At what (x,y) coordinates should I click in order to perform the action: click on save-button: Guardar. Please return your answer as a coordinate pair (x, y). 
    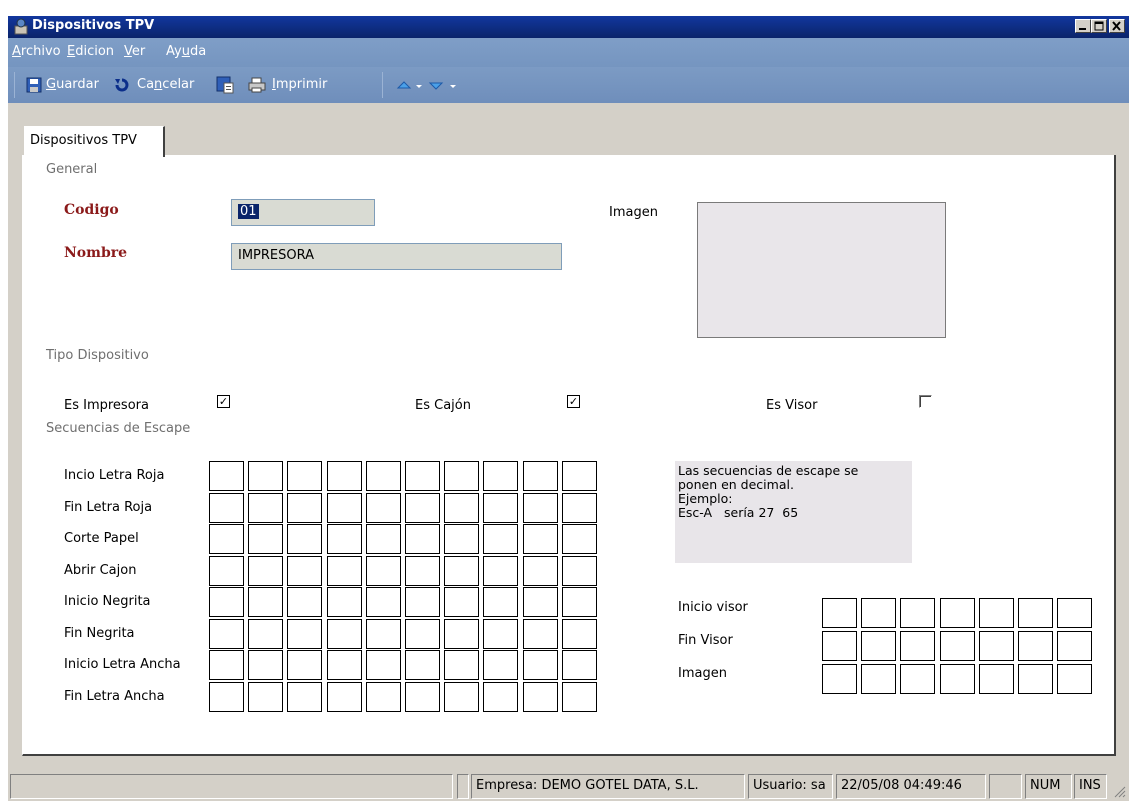
    Looking at the image, I should click on (66, 86).